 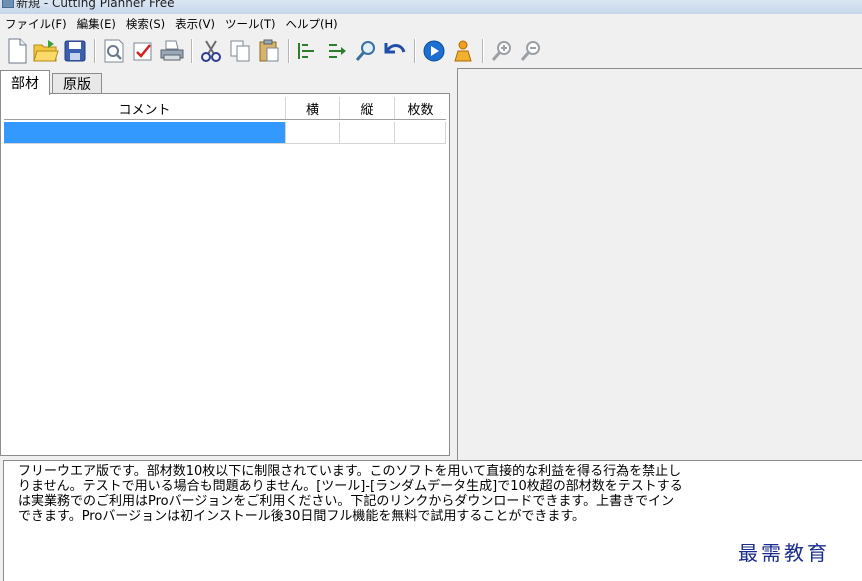 I want to click on window-title: 新規 - Cutting Planner Free, so click(x=95, y=5).